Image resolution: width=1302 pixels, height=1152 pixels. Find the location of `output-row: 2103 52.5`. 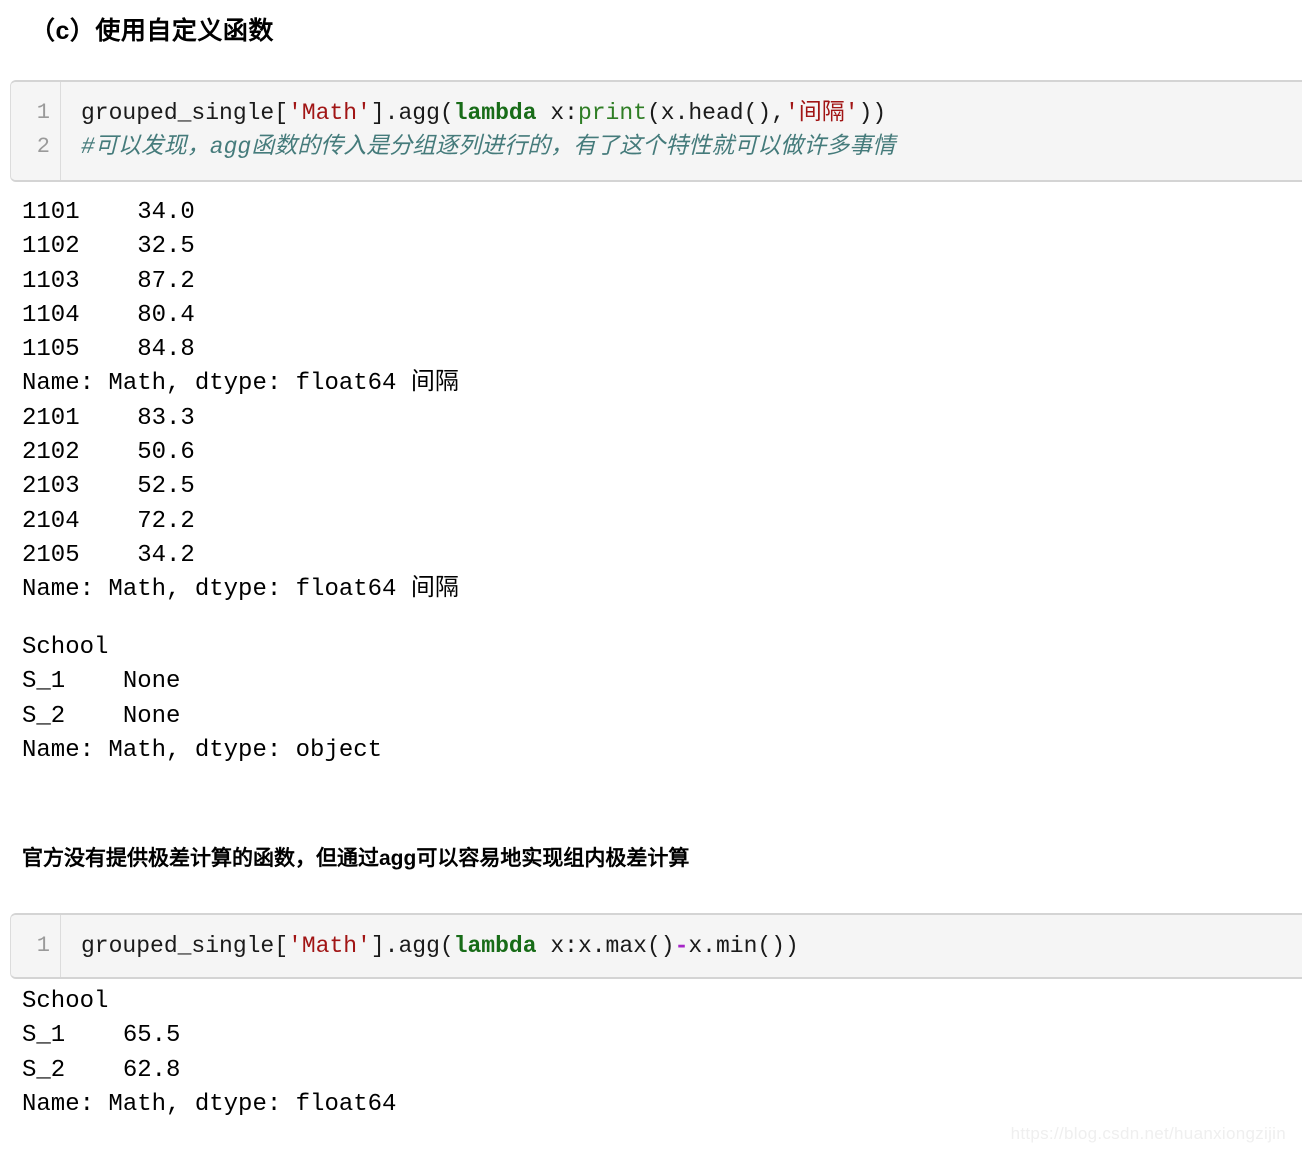

output-row: 2103 52.5 is located at coordinates (108, 487).